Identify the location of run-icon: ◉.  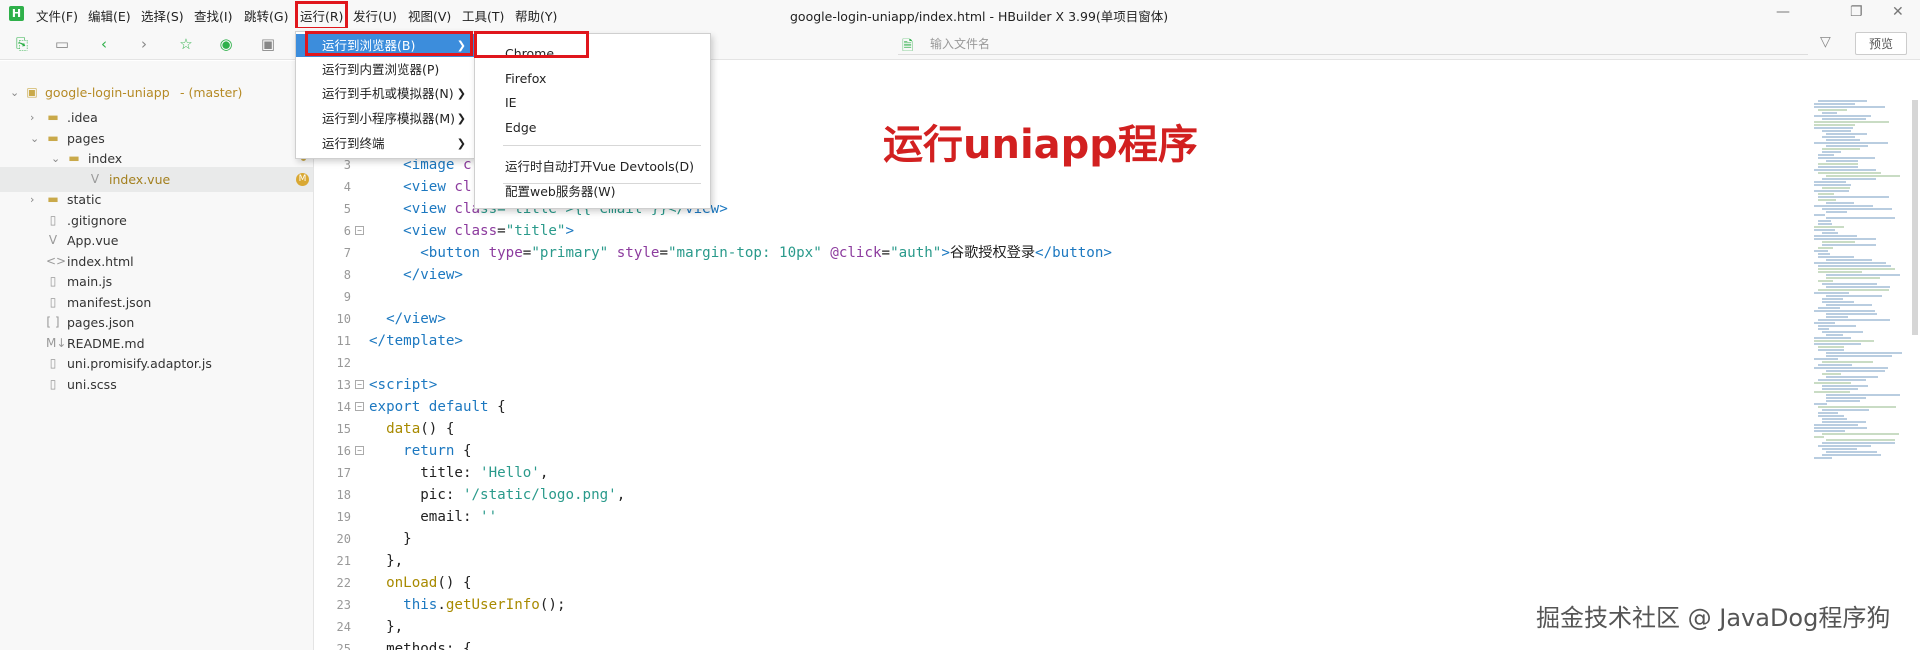
(226, 44).